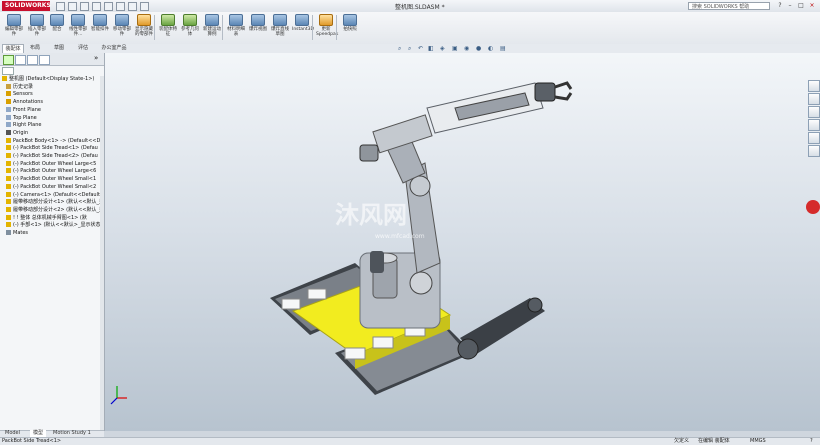  What do you see at coordinates (190, 20) in the screenshot?
I see `reference-geometry-icon` at bounding box center [190, 20].